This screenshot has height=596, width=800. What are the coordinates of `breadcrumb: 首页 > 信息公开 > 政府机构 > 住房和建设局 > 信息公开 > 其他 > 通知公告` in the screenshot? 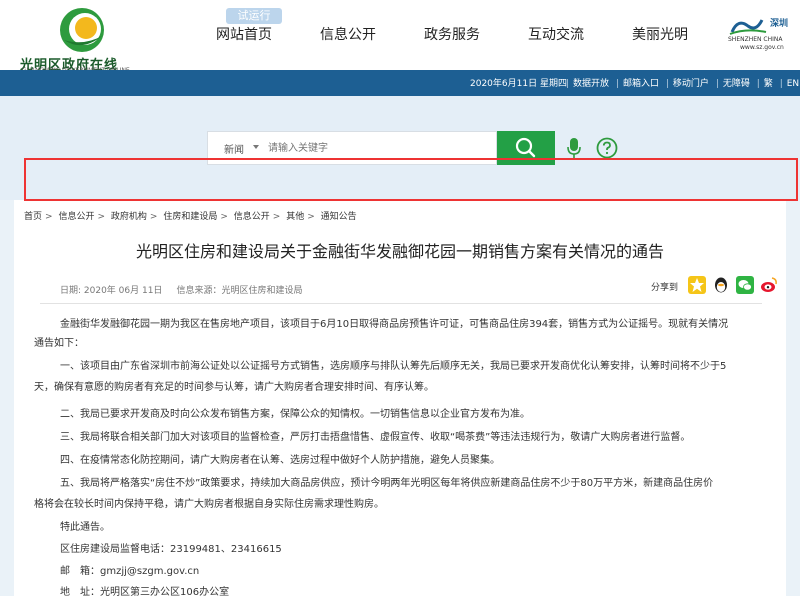 It's located at (190, 215).